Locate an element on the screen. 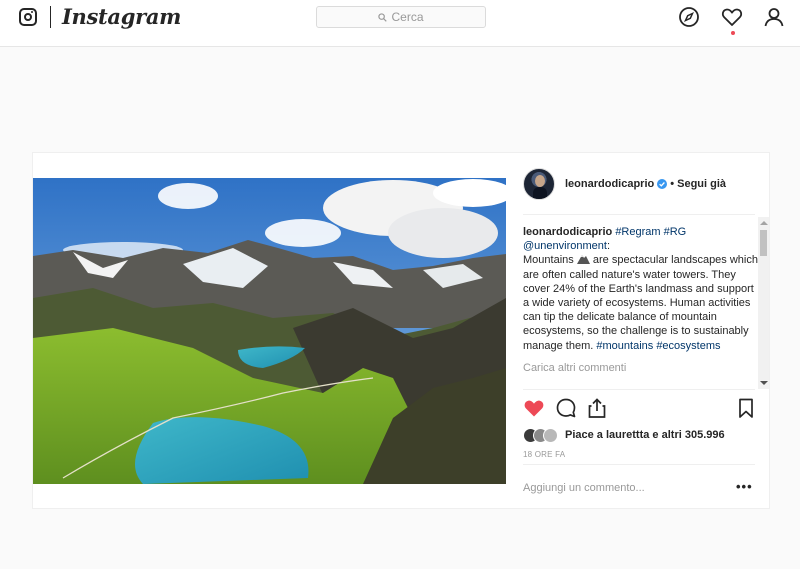 Image resolution: width=800 pixels, height=569 pixels. liker-avatars is located at coordinates (544, 435).